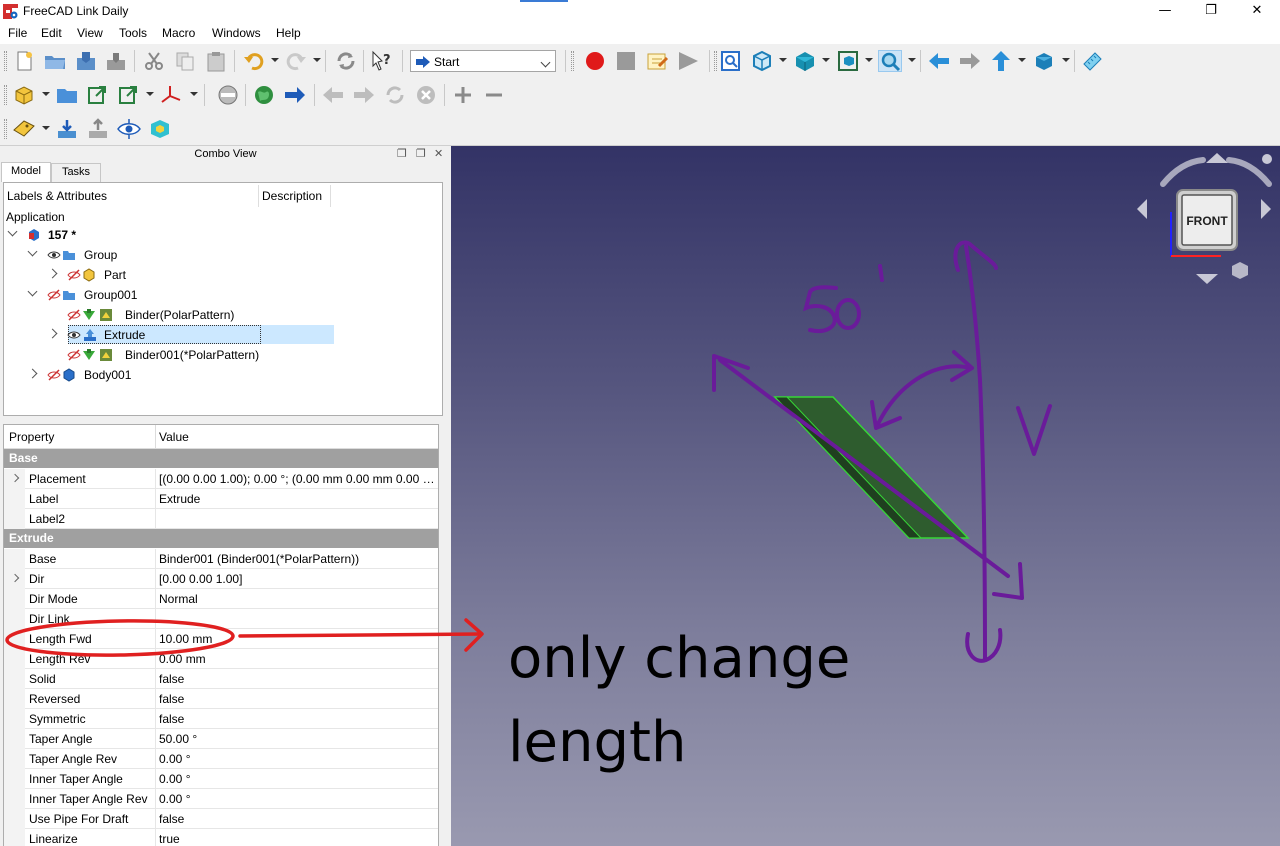 Image resolution: width=1280 pixels, height=846 pixels. I want to click on menu-macro: Macro, so click(178, 33).